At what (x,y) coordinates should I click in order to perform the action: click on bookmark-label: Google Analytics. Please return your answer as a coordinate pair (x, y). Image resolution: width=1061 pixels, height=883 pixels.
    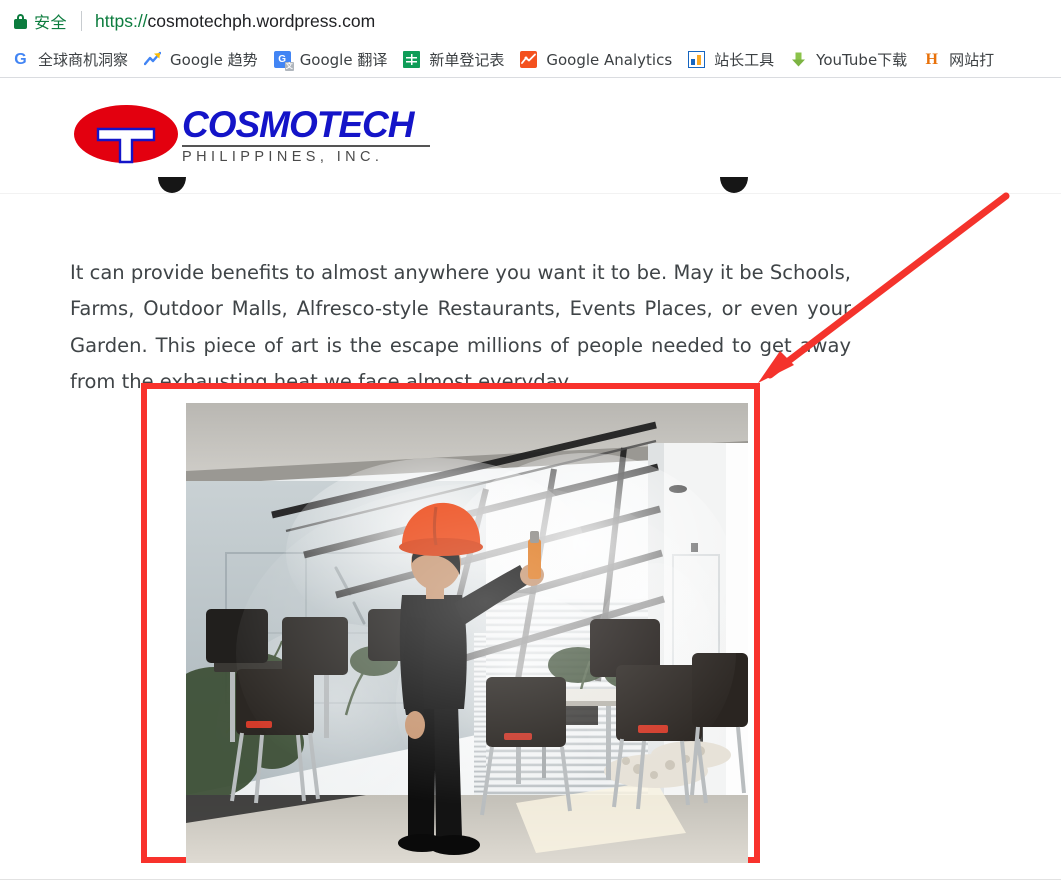
    Looking at the image, I should click on (609, 59).